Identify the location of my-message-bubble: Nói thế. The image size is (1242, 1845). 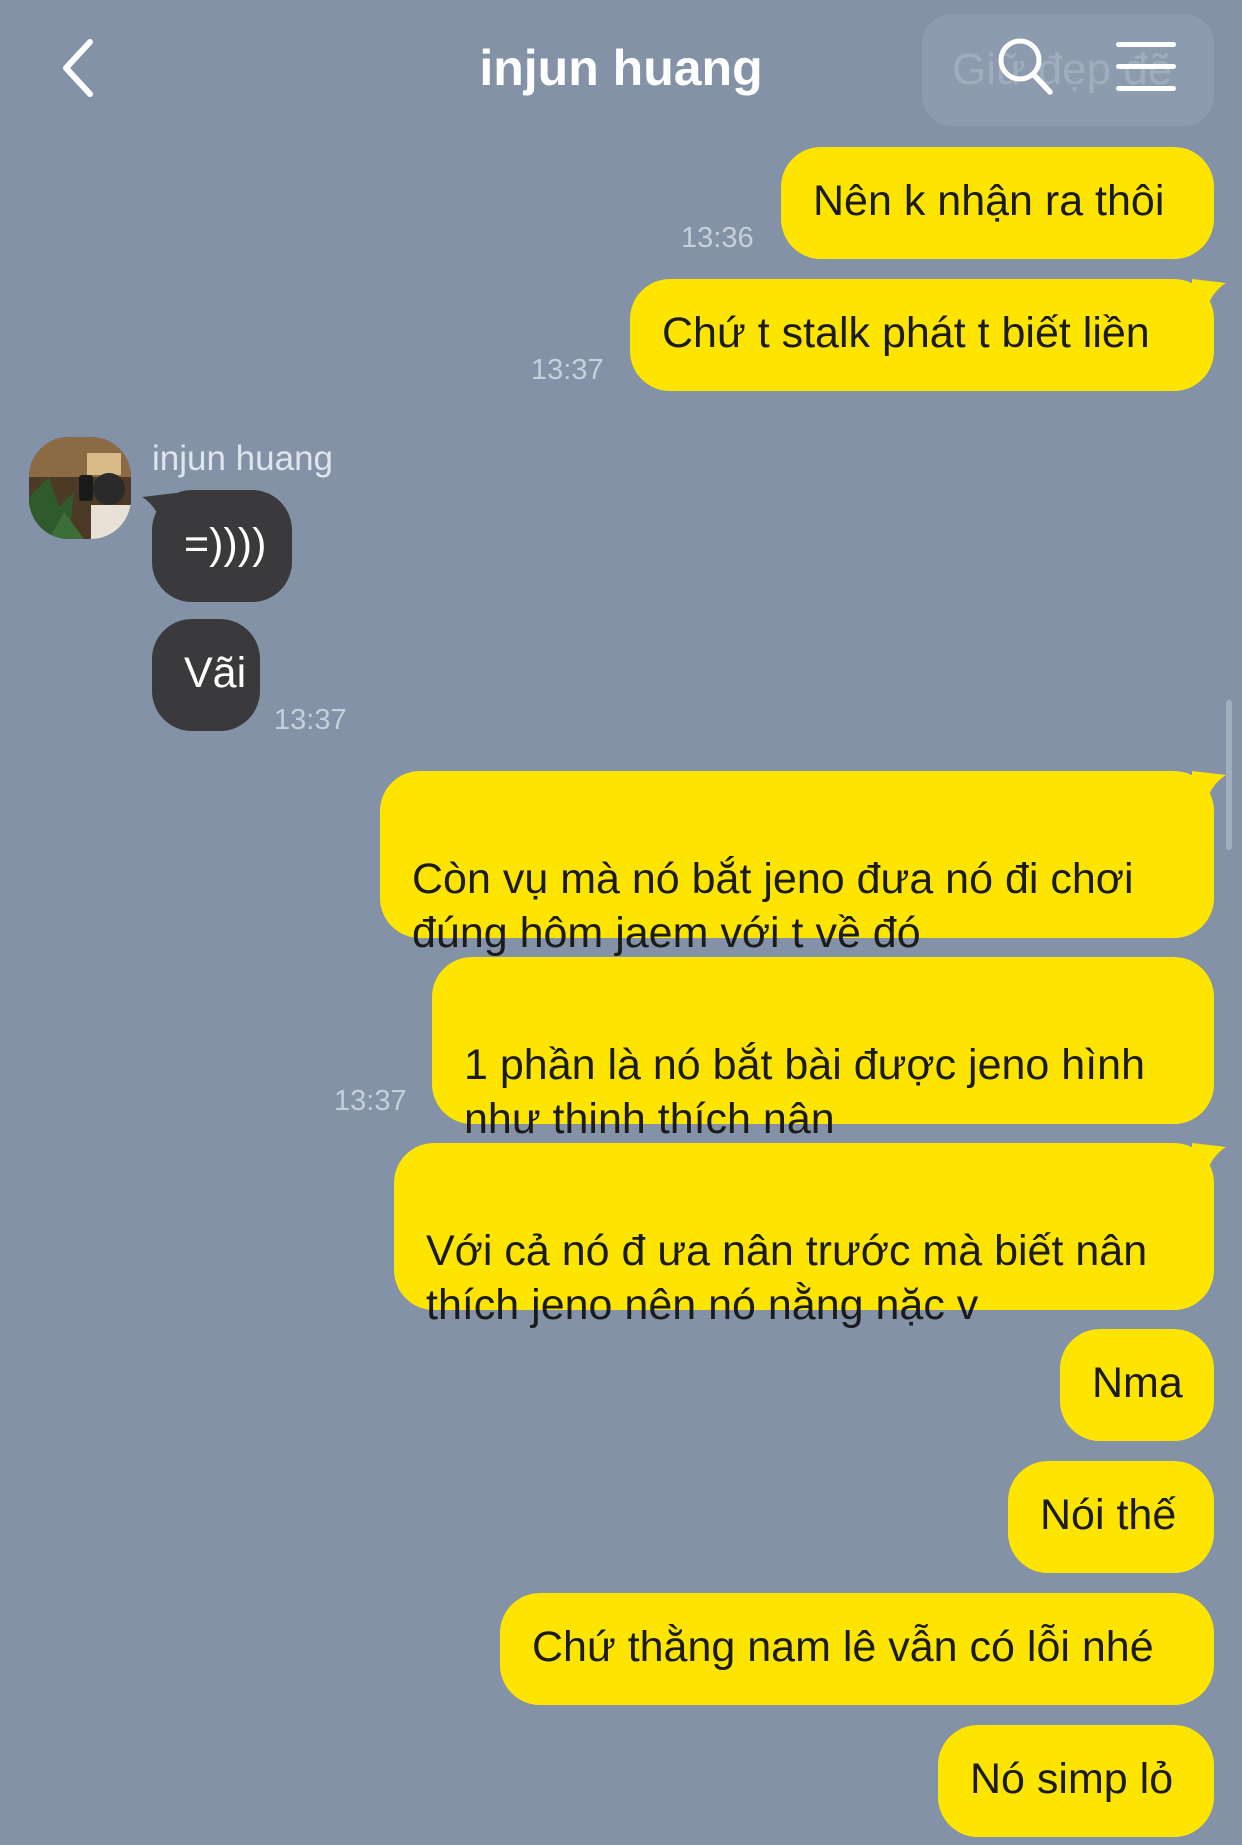
(1111, 1517).